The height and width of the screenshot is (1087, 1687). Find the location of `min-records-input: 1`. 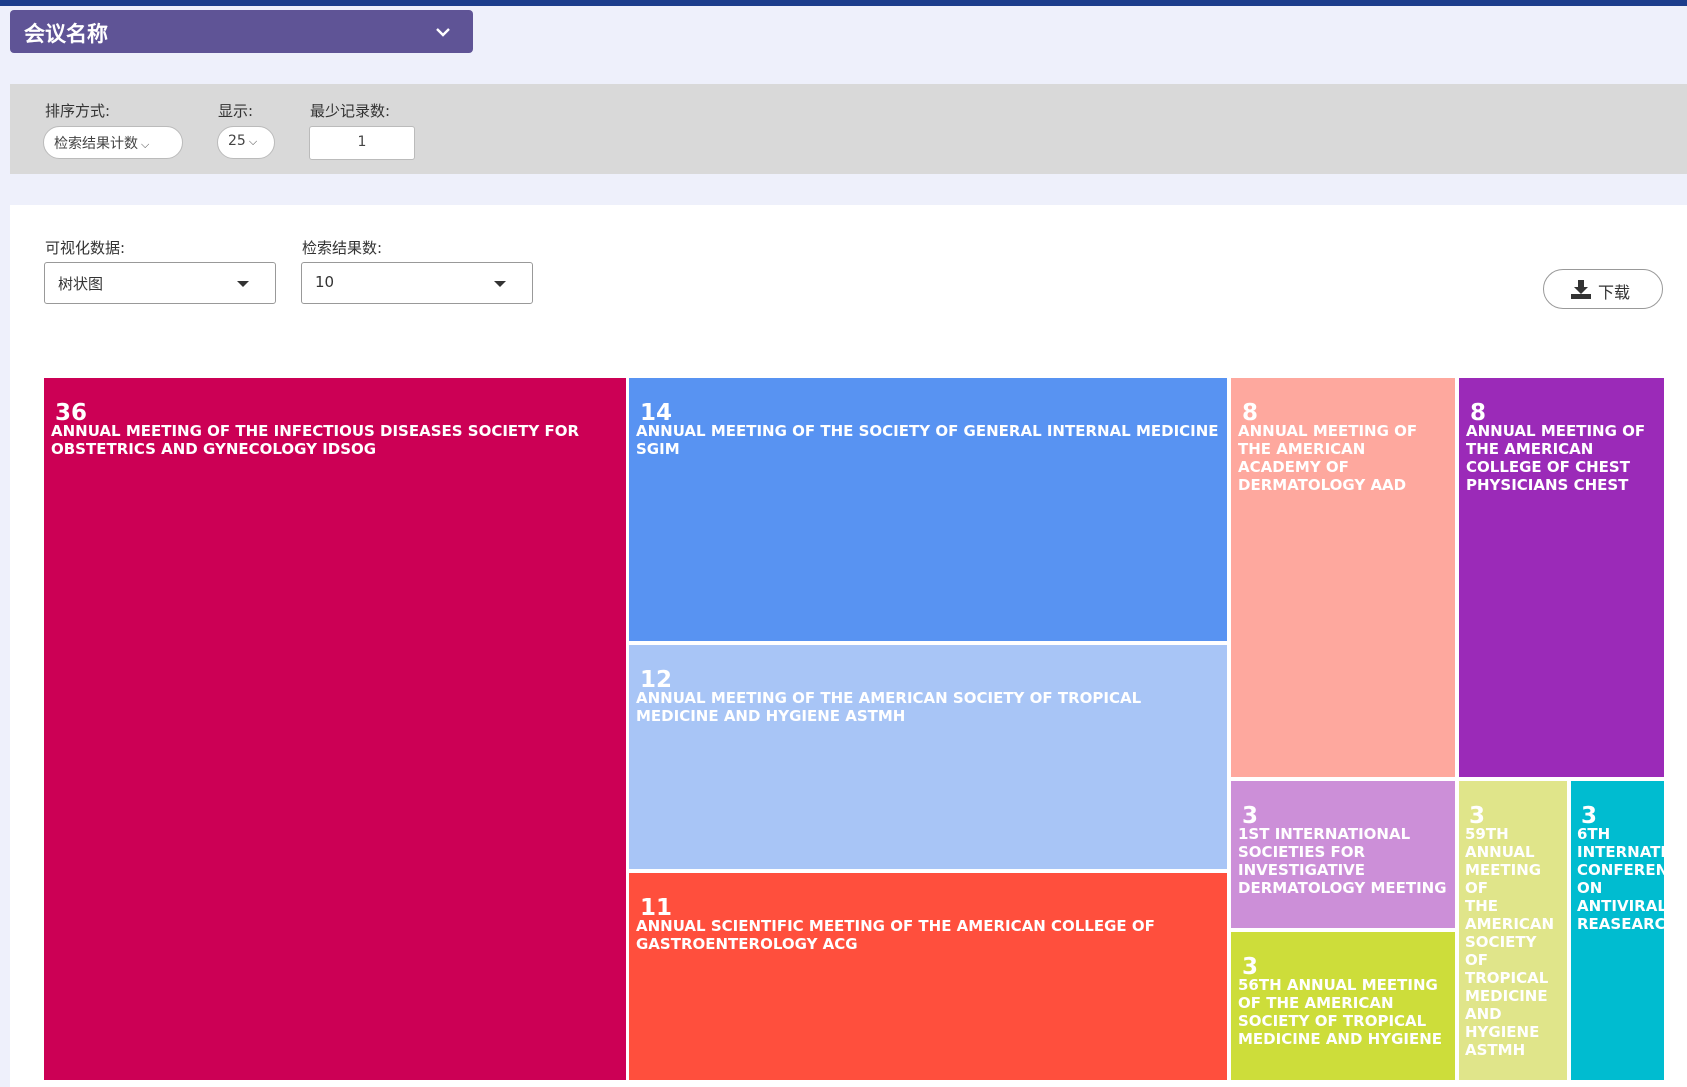

min-records-input: 1 is located at coordinates (362, 143).